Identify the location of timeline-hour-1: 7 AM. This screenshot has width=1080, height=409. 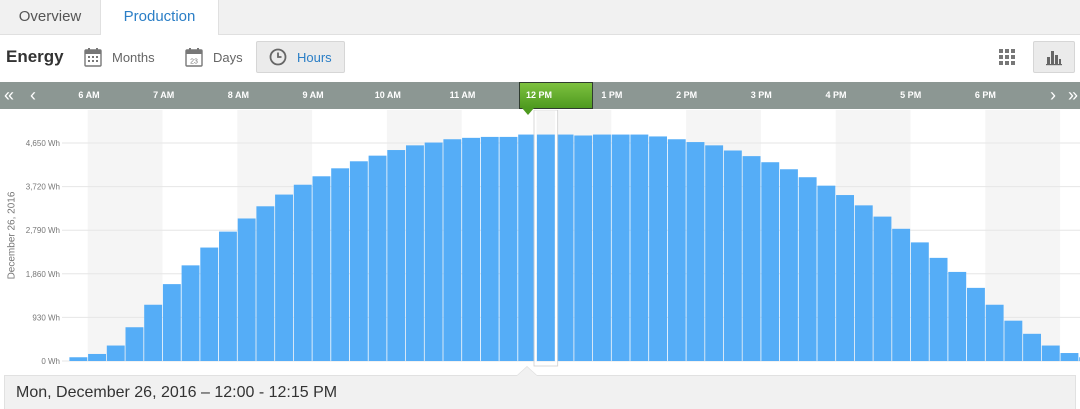
(163, 95).